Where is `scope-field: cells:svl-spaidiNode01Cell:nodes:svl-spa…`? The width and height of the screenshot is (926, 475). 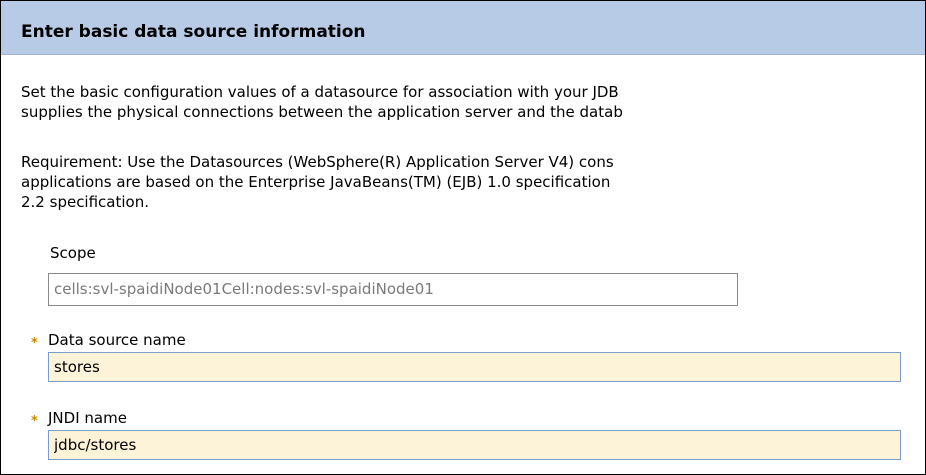
scope-field: cells:svl-spaidiNode01Cell:nodes:svl-spa… is located at coordinates (393, 289).